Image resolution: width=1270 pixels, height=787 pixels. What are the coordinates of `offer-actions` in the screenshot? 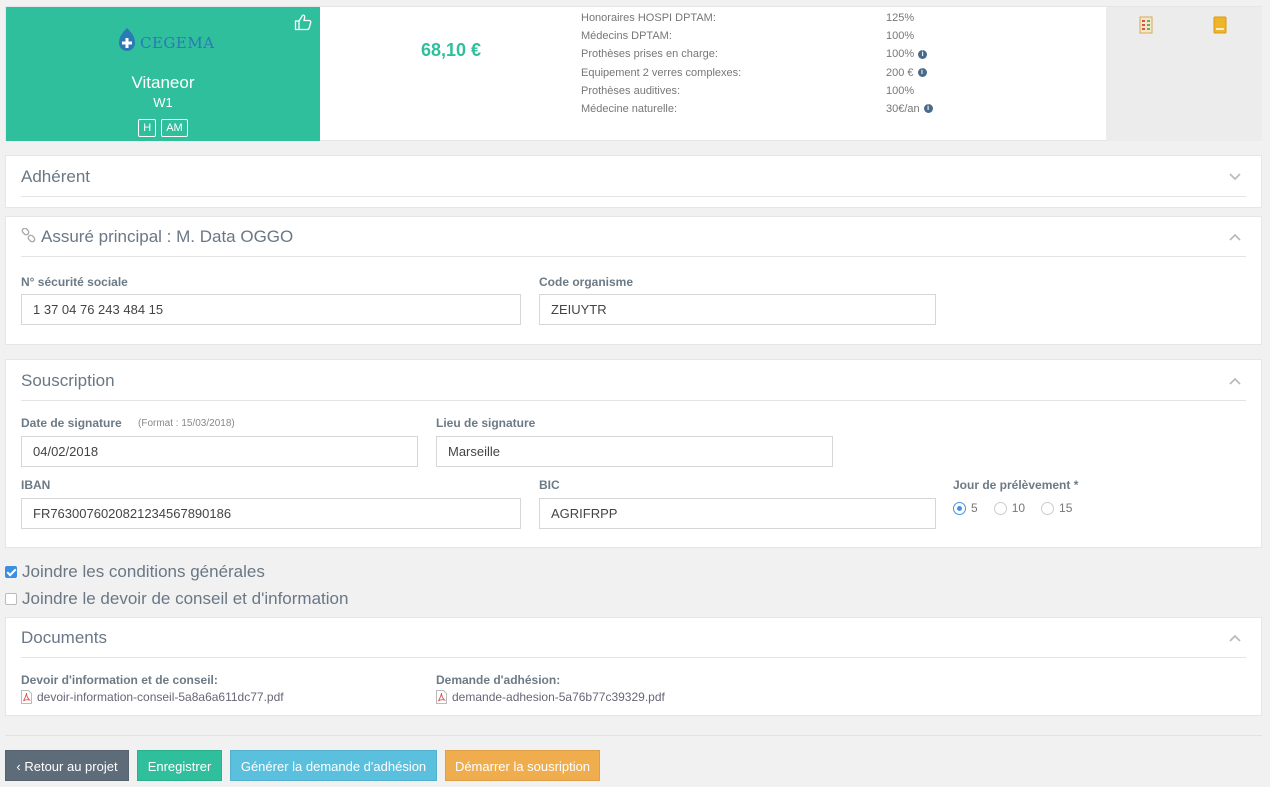 It's located at (1184, 74).